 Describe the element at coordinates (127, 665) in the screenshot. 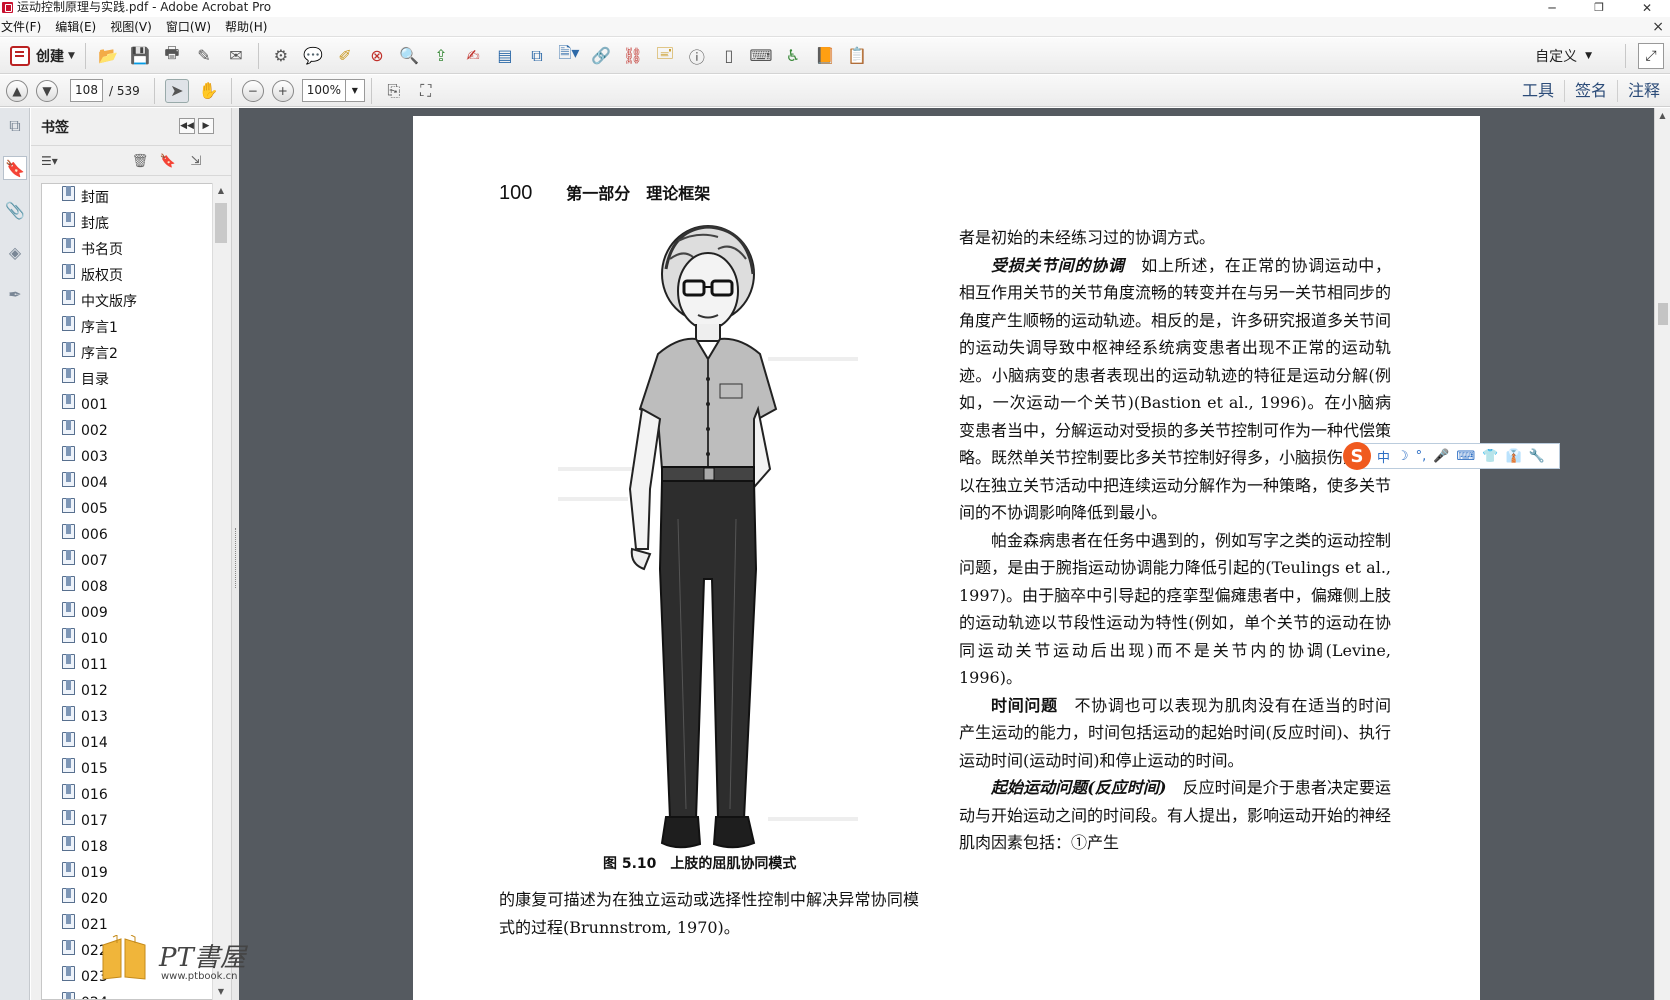

I see `bookmark-item: 011` at that location.